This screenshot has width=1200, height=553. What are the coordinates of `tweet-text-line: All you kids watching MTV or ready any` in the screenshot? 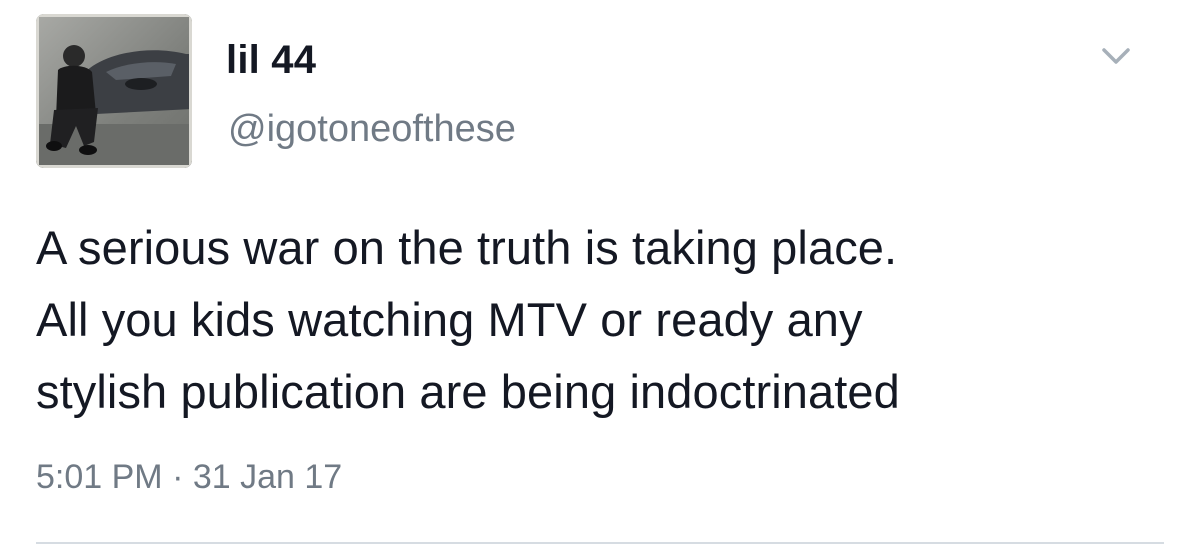 It's located at (449, 319).